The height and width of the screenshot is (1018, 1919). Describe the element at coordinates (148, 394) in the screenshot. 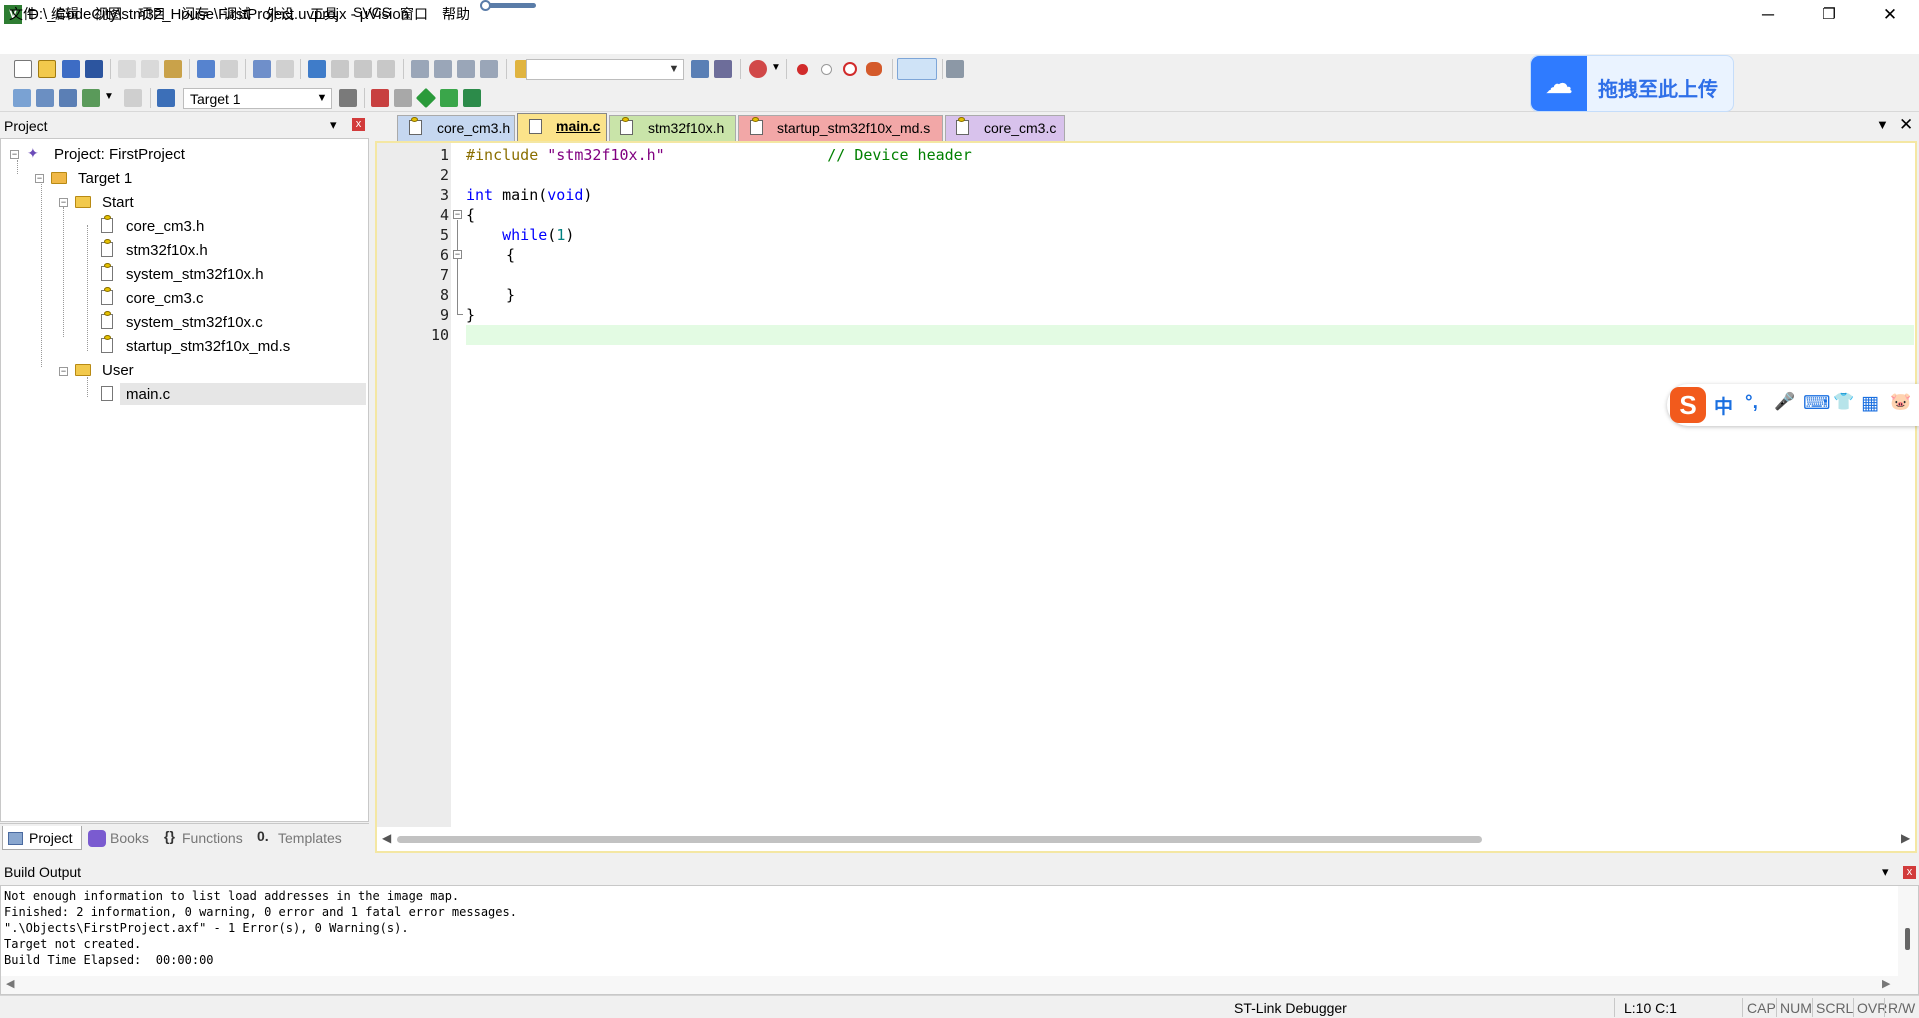

I see `tree-file: main.c` at that location.